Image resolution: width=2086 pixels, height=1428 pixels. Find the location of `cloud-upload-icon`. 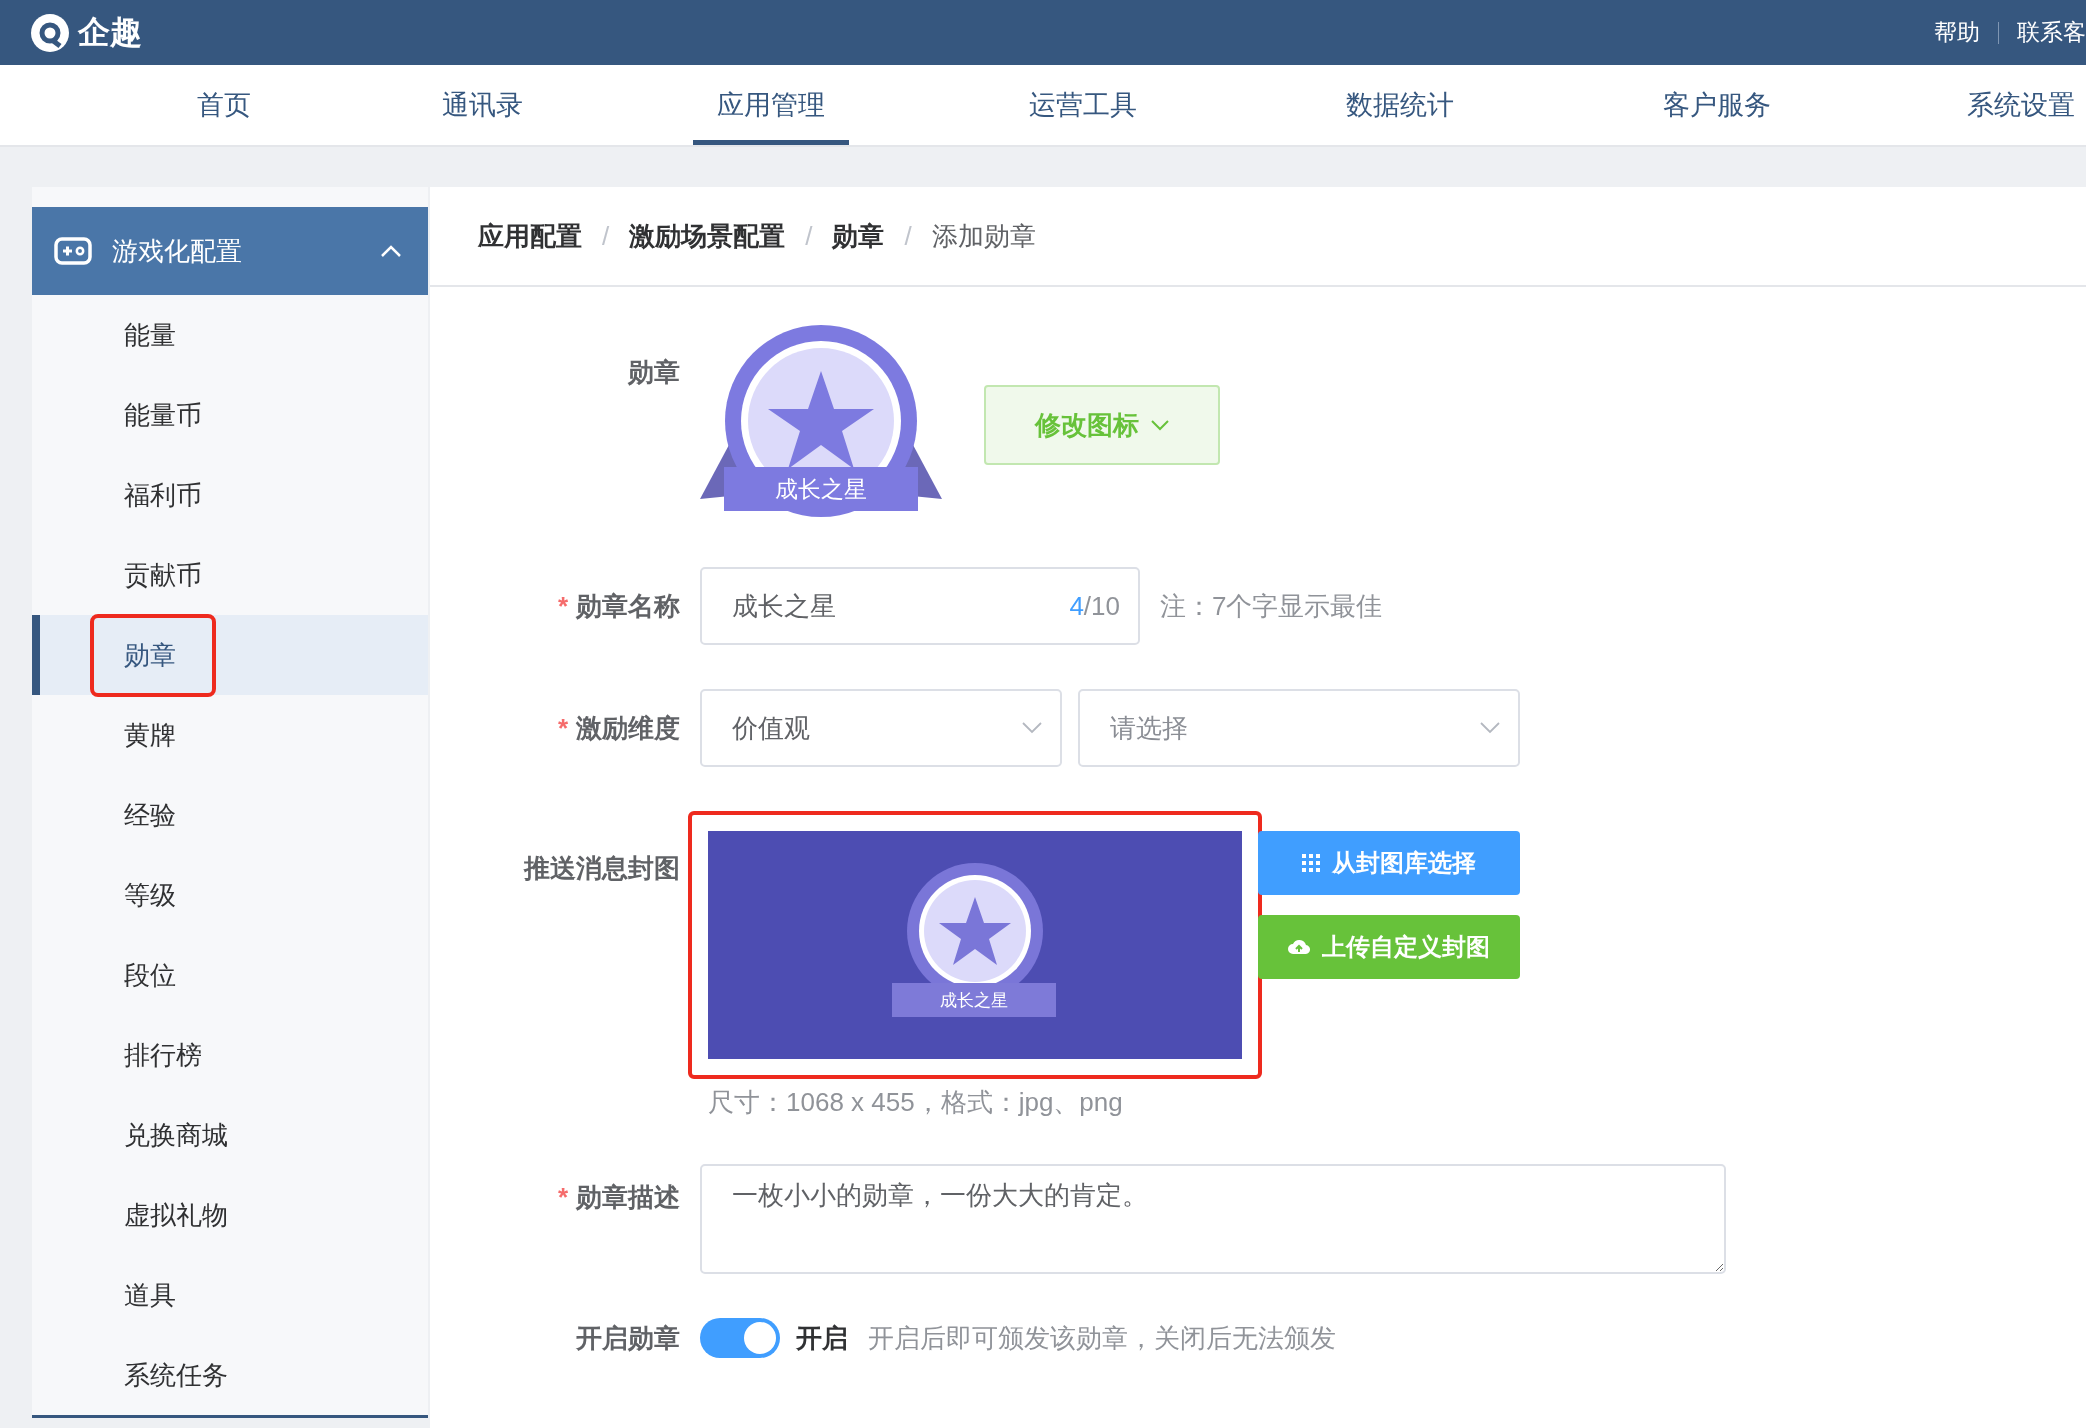

cloud-upload-icon is located at coordinates (1299, 947).